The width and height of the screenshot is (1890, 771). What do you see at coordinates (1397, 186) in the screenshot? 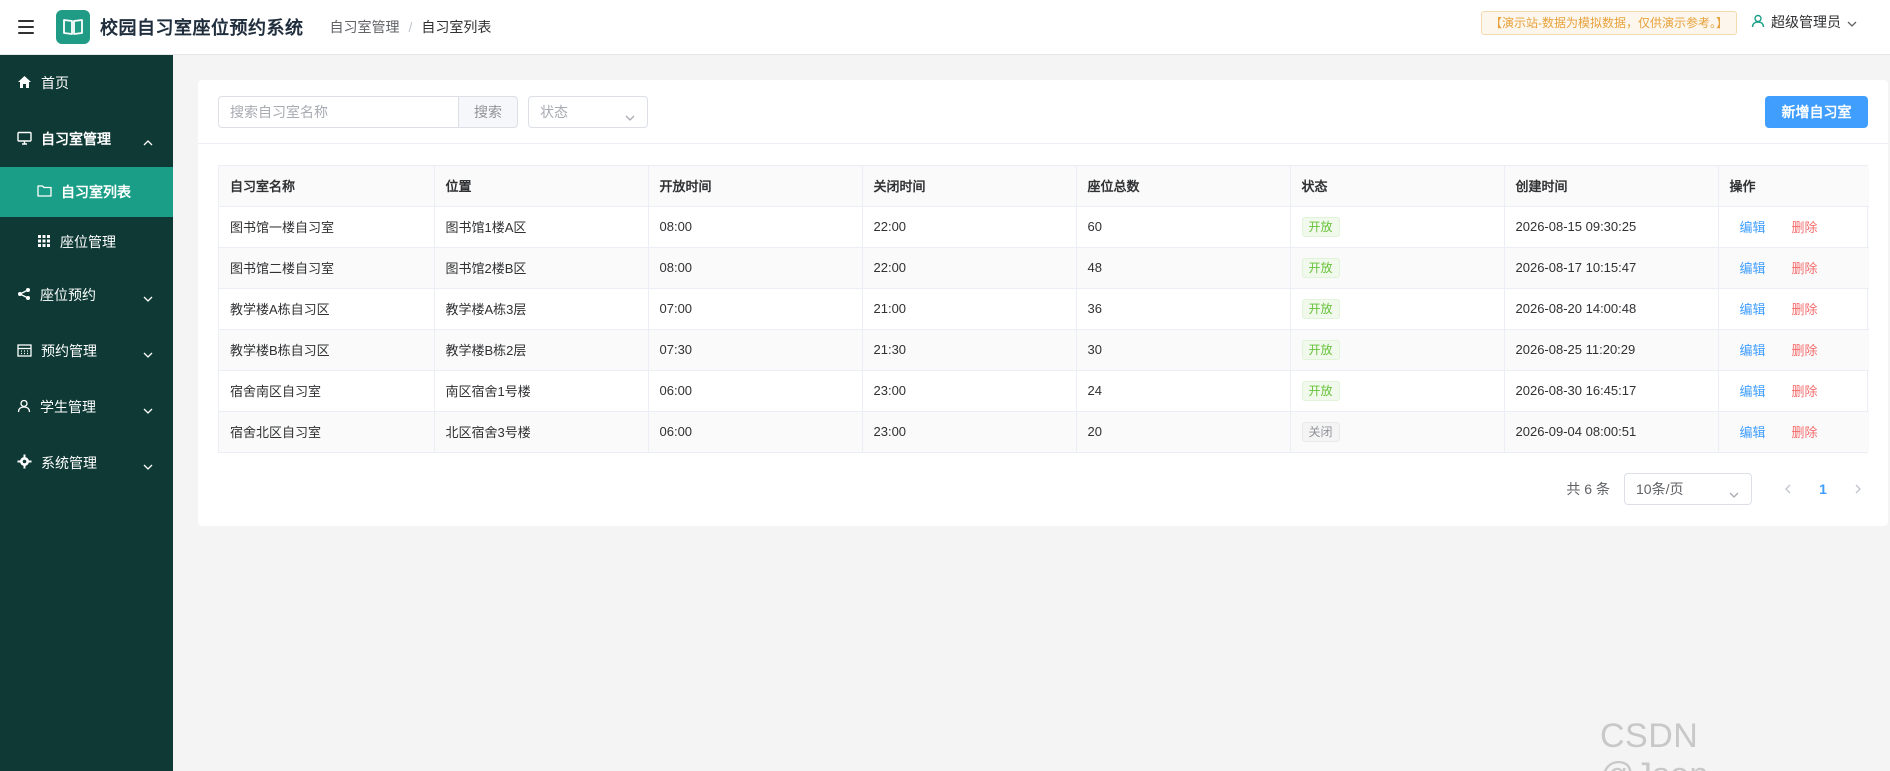
I see `column-header: 状态` at bounding box center [1397, 186].